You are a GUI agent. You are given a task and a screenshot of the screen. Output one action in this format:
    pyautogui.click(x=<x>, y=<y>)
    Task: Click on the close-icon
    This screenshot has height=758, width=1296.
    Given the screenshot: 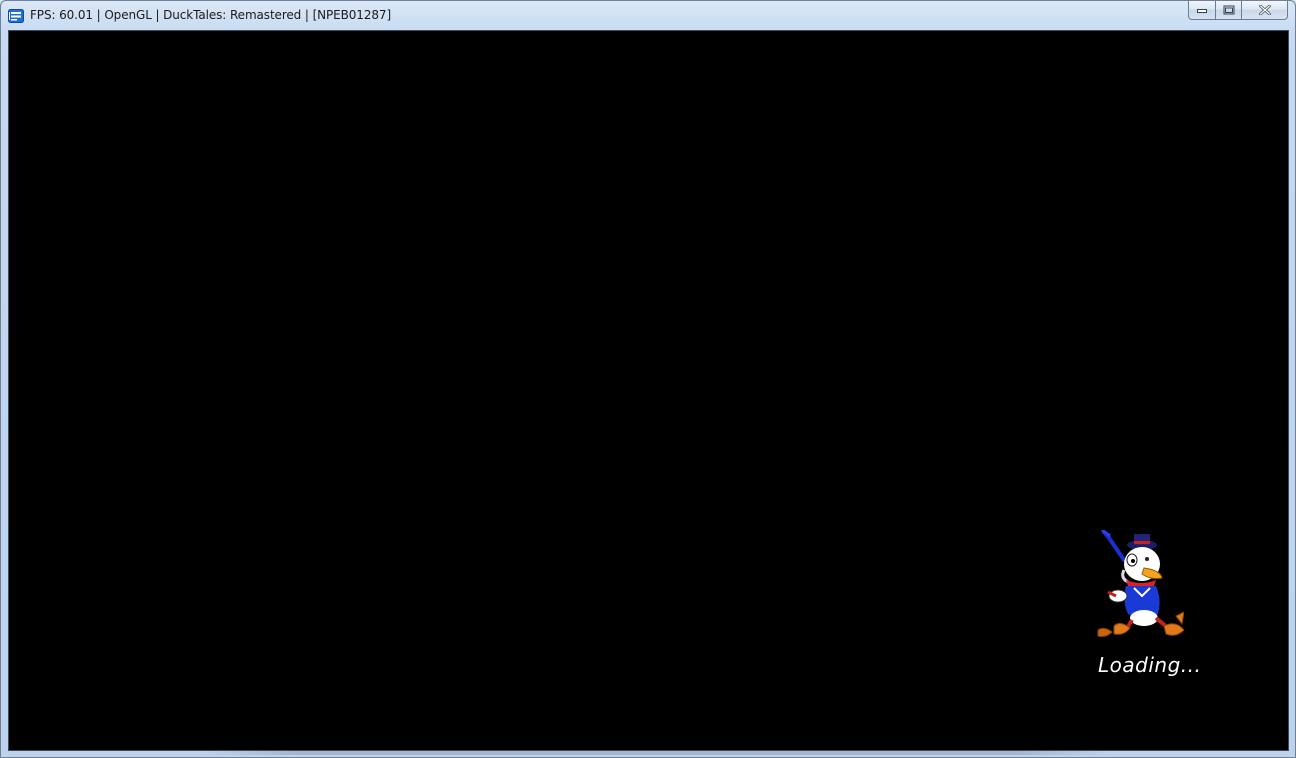 What is the action you would take?
    pyautogui.click(x=1264, y=10)
    